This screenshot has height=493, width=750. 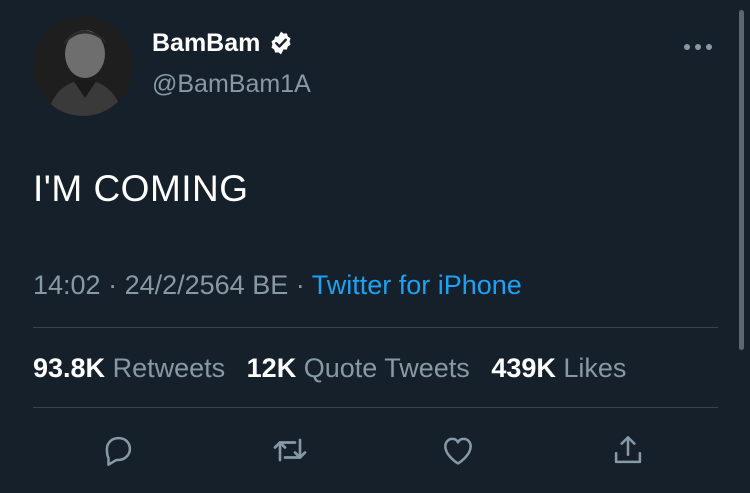 I want to click on quotes-label: Quote Tweets, so click(x=386, y=368).